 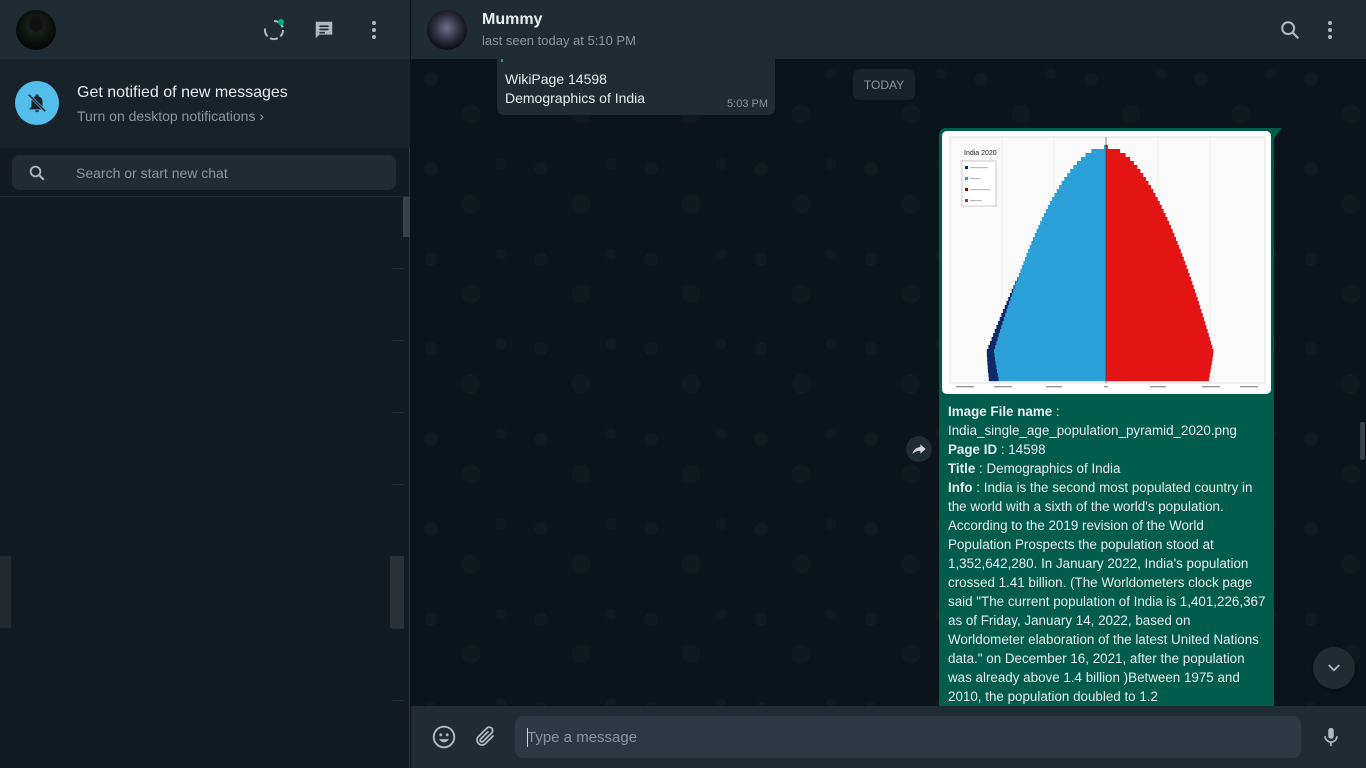 What do you see at coordinates (502, 60) in the screenshot?
I see `accent-mark` at bounding box center [502, 60].